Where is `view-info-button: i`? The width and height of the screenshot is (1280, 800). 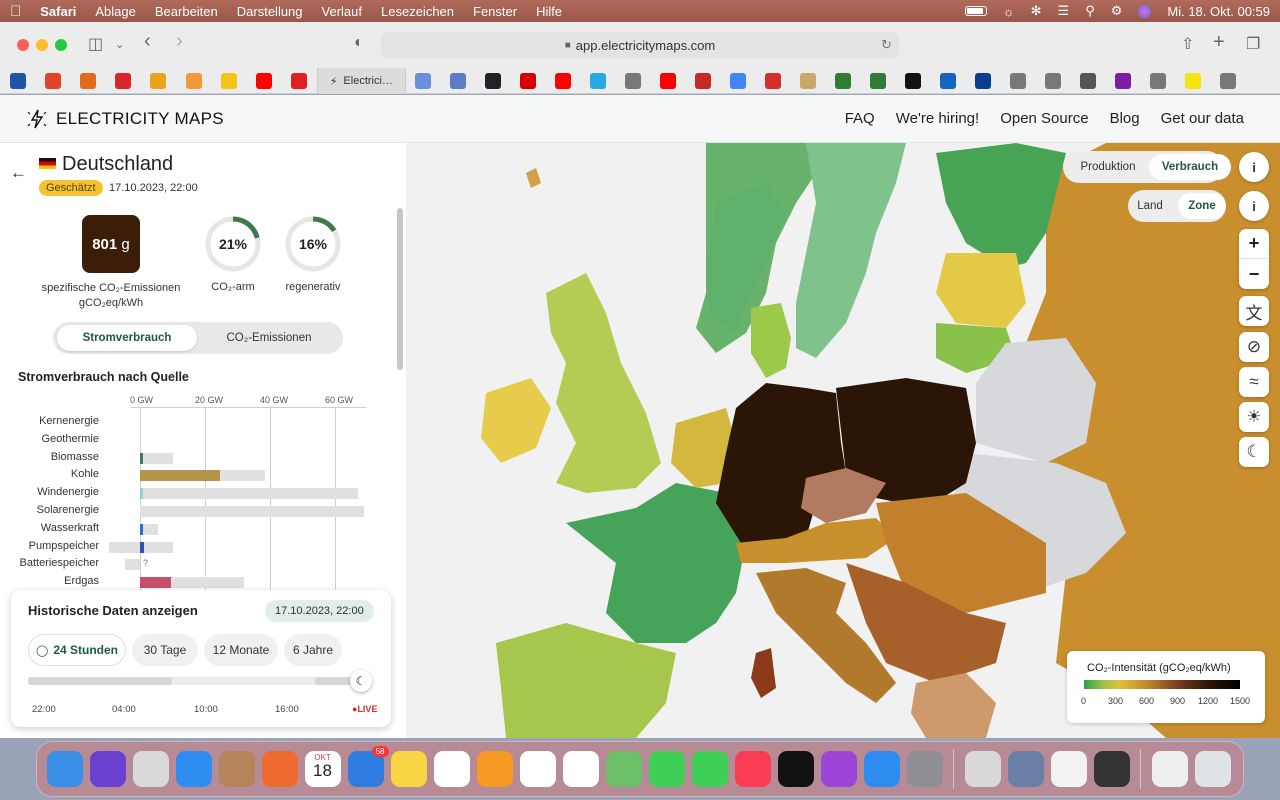 view-info-button: i is located at coordinates (1254, 206).